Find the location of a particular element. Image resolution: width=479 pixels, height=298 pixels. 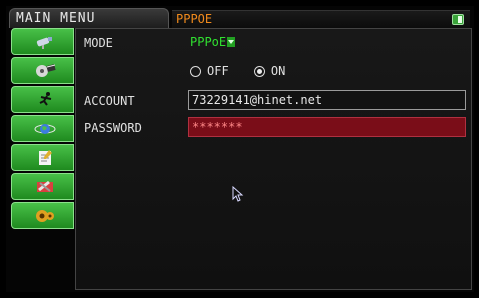

radio-on-label: ON is located at coordinates (278, 71).